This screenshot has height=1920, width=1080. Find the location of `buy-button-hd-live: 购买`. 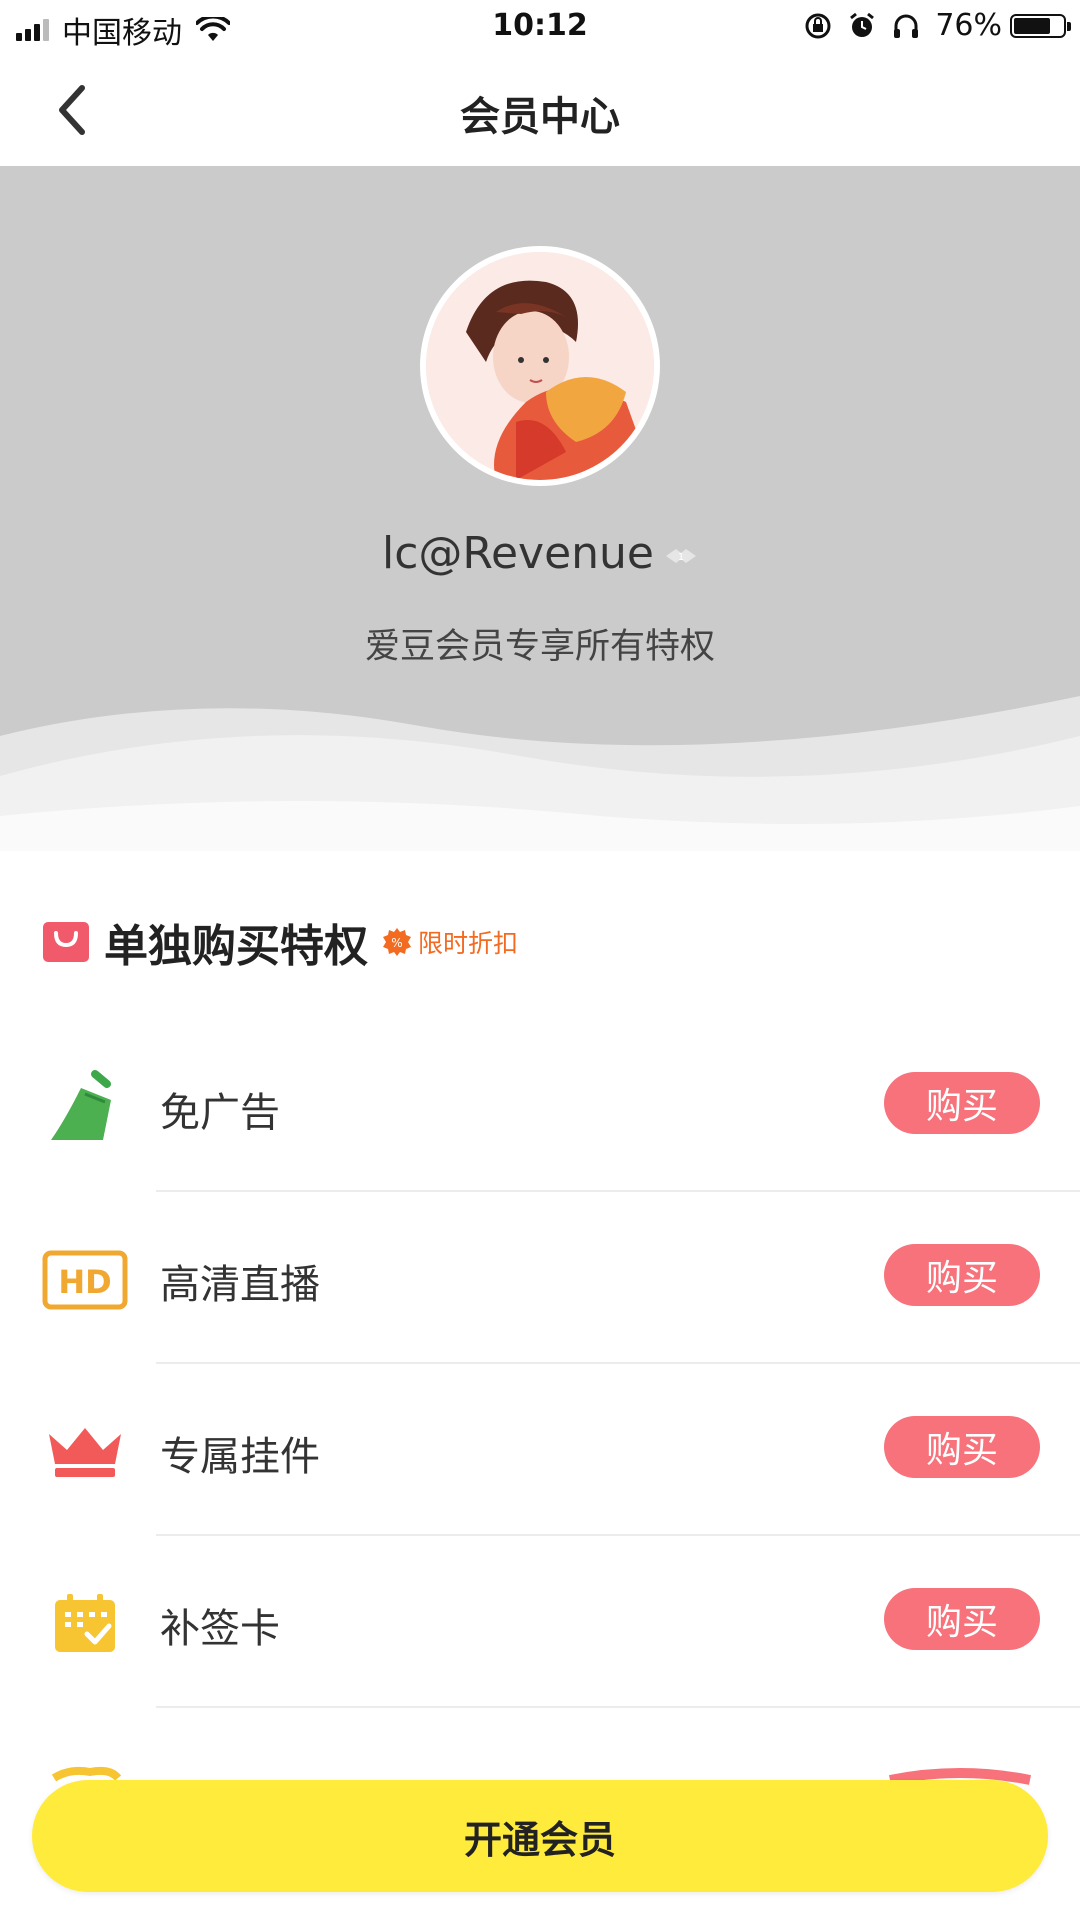

buy-button-hd-live: 购买 is located at coordinates (962, 1275).